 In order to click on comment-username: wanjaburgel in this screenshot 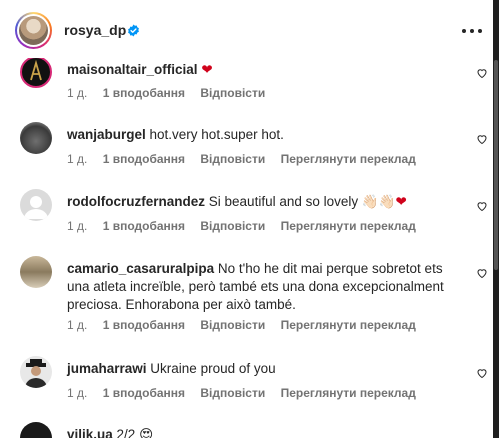, I will do `click(106, 134)`.